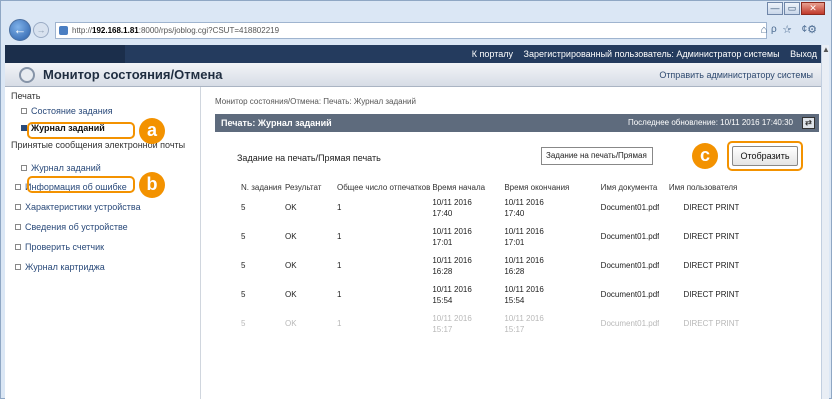 The width and height of the screenshot is (832, 399). I want to click on site-icon, so click(63, 30).